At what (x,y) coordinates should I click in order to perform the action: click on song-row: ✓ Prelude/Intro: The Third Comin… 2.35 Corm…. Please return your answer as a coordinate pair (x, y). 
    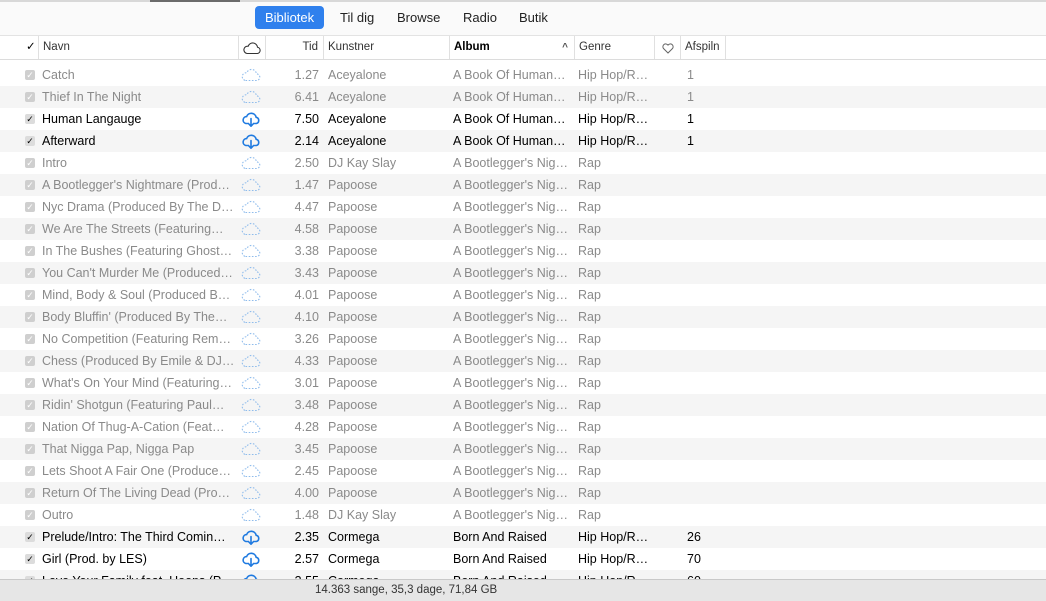
    Looking at the image, I should click on (523, 537).